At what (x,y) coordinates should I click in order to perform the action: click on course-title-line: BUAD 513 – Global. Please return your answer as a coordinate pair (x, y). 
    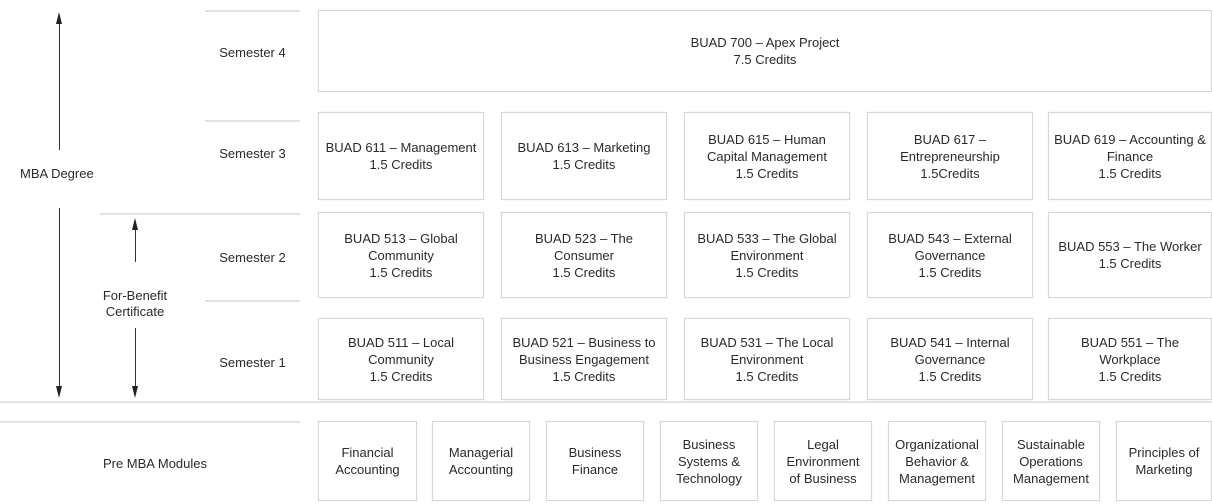
    Looking at the image, I should click on (401, 238).